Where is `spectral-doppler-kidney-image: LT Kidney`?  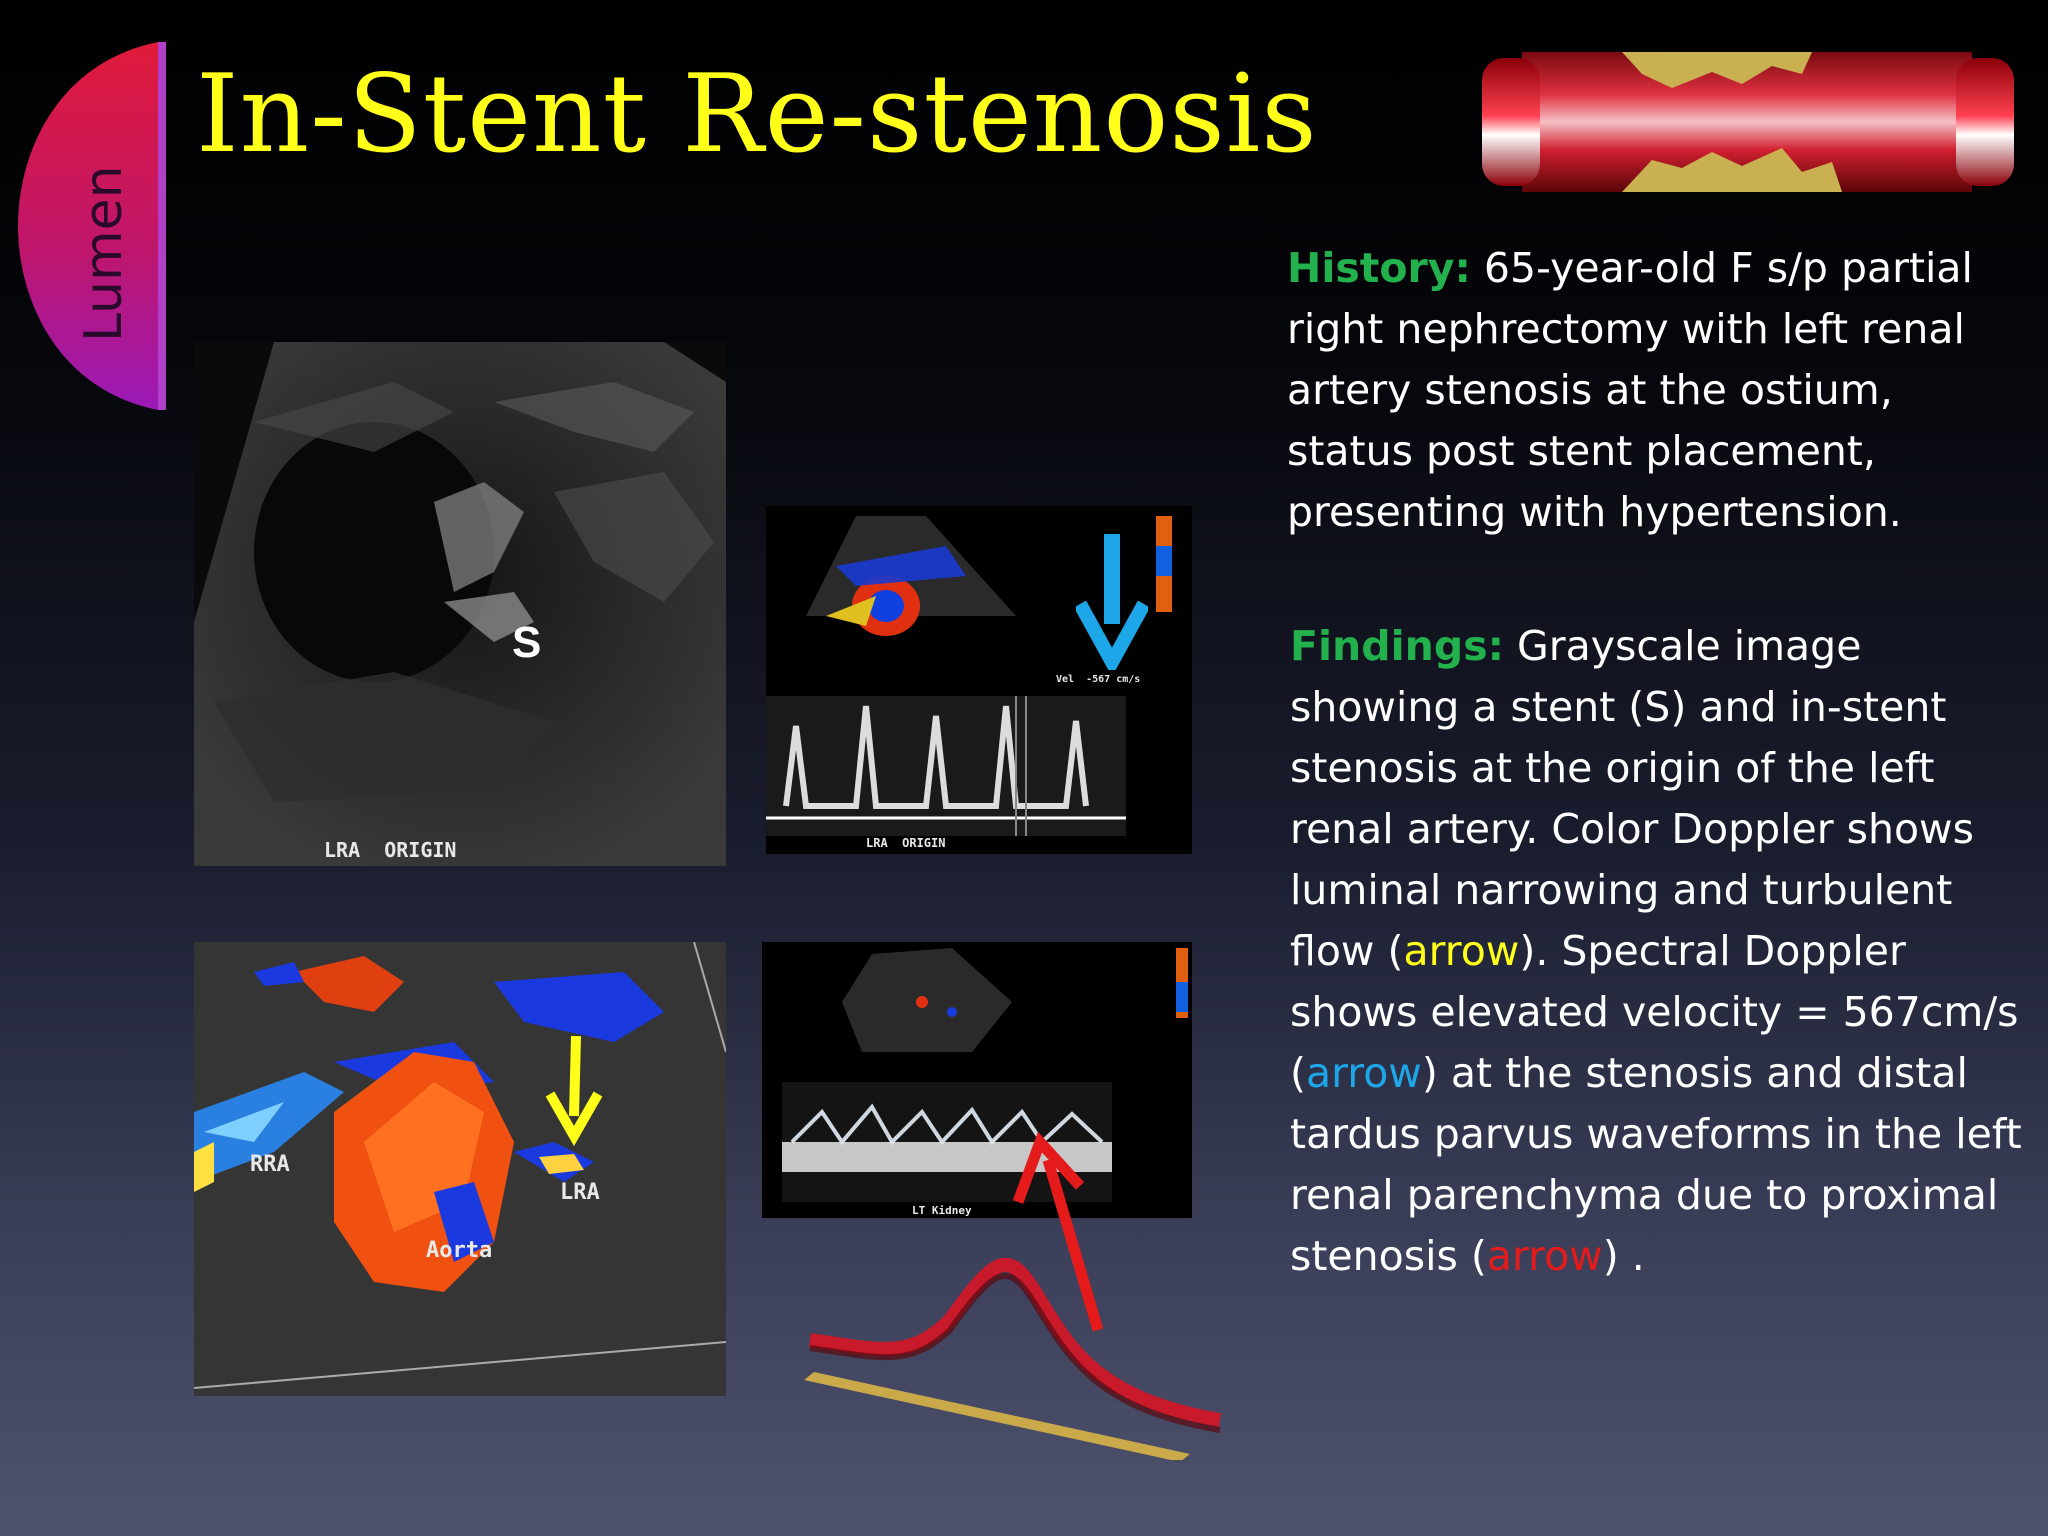
spectral-doppler-kidney-image: LT Kidney is located at coordinates (977, 1080).